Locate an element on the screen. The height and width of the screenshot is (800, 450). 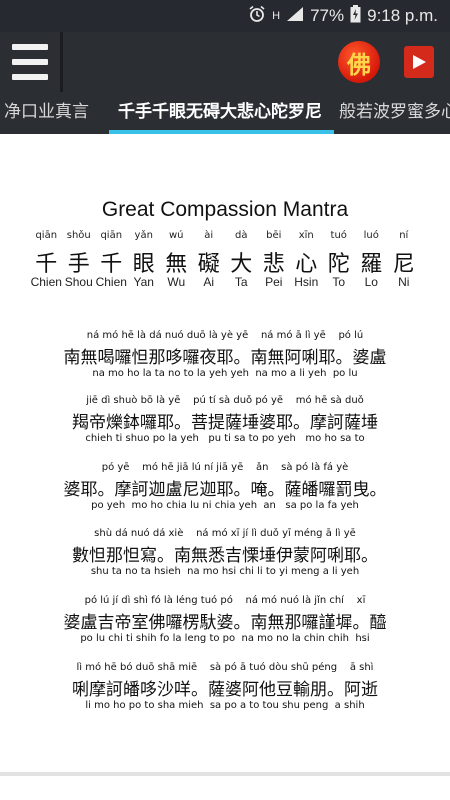
pinyin: tuó is located at coordinates (338, 235).